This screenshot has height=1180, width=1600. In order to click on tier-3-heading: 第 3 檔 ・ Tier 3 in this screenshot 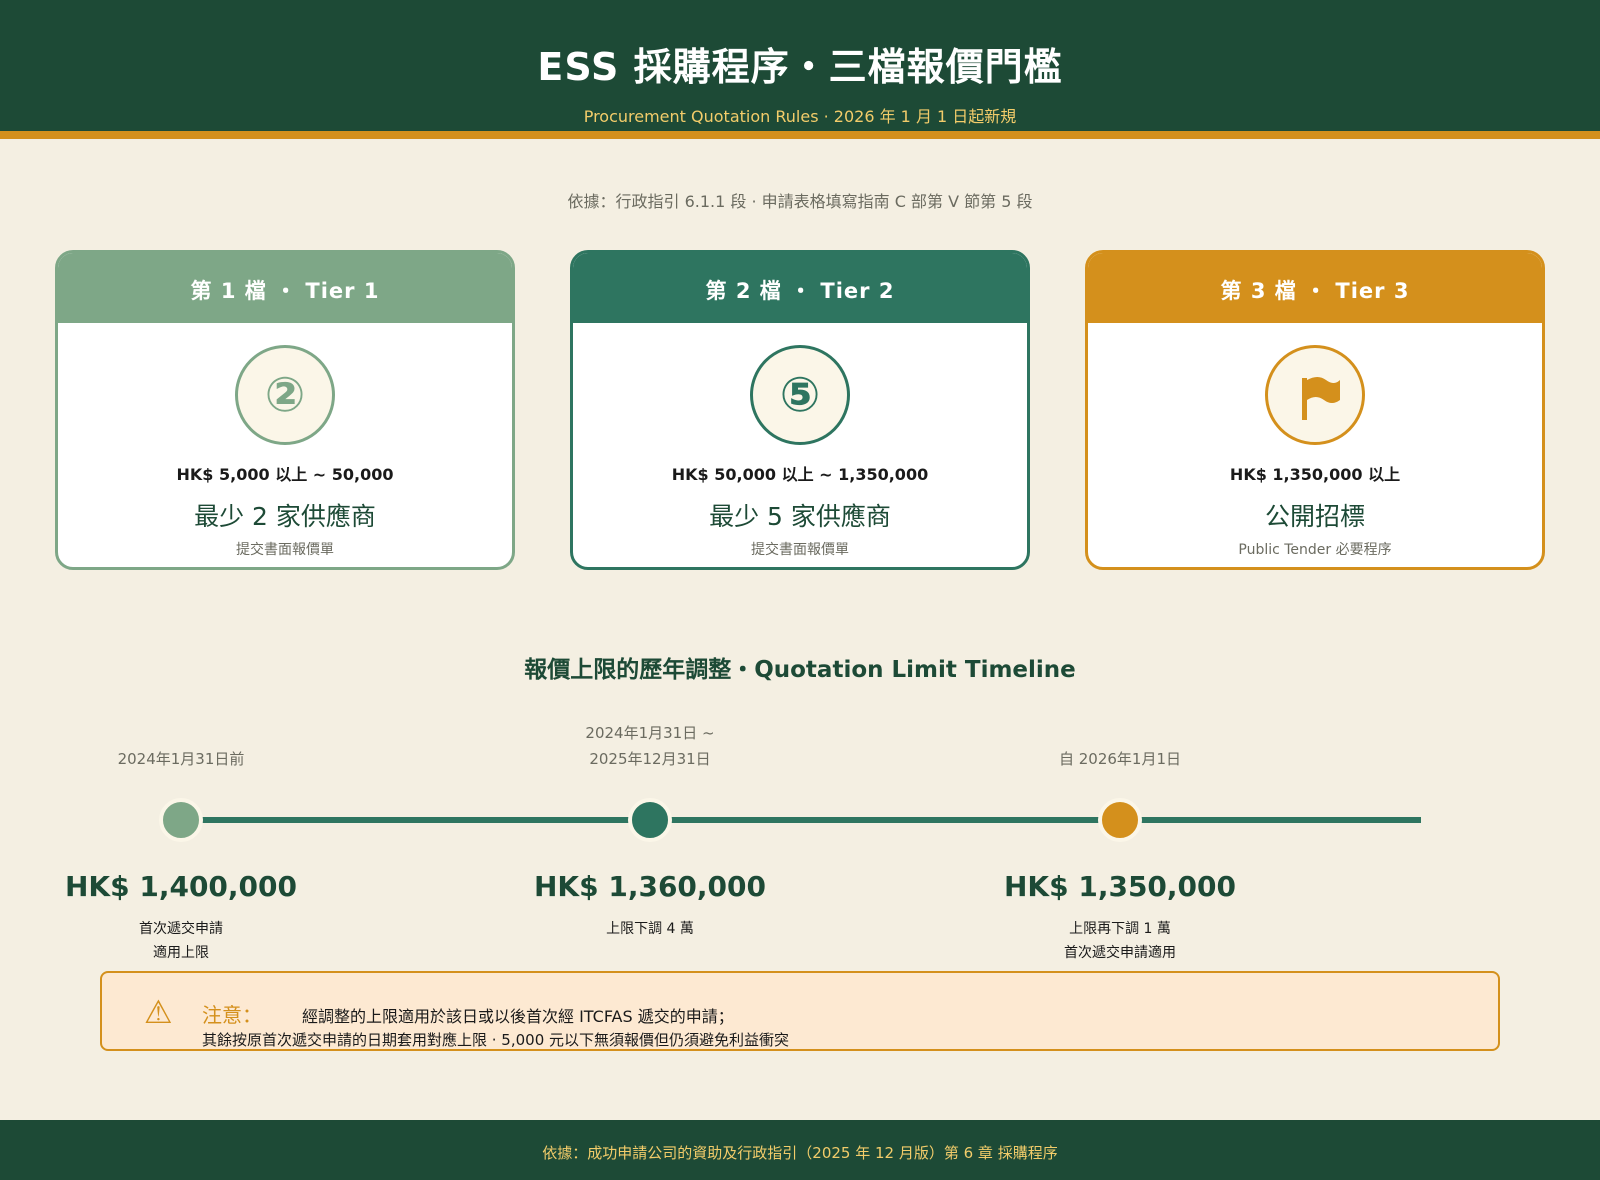, I will do `click(1315, 288)`.